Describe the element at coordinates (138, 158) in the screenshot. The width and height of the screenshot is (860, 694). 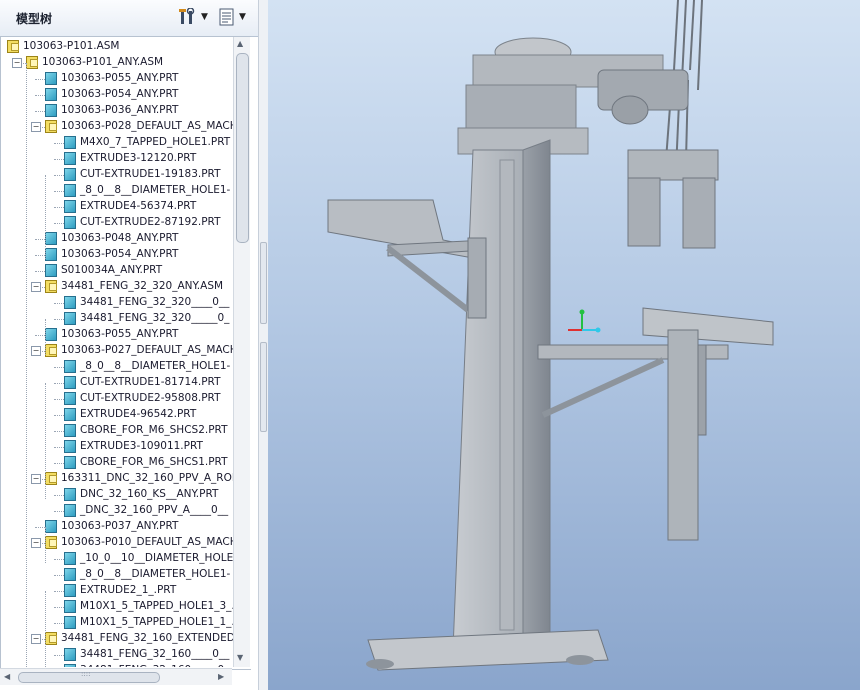
I see `tree-node-label: EXTRUDE3-12120.PRT` at that location.